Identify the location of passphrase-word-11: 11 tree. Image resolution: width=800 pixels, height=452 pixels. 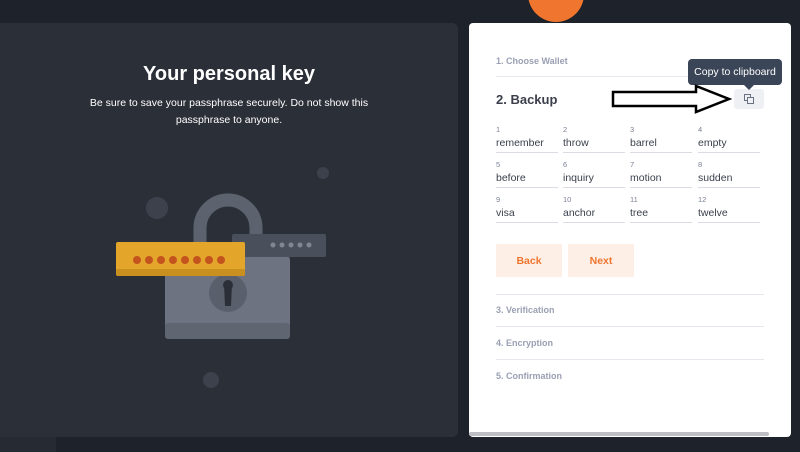
(661, 210).